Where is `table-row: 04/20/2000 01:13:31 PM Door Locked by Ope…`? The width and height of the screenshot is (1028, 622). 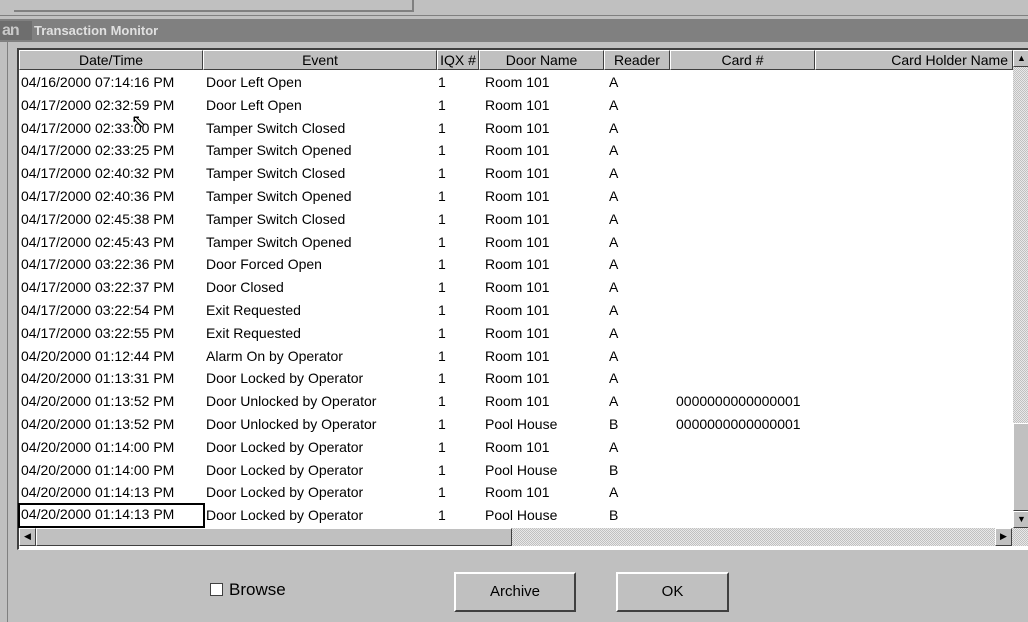
table-row: 04/20/2000 01:13:31 PM Door Locked by Ope… is located at coordinates (514, 378).